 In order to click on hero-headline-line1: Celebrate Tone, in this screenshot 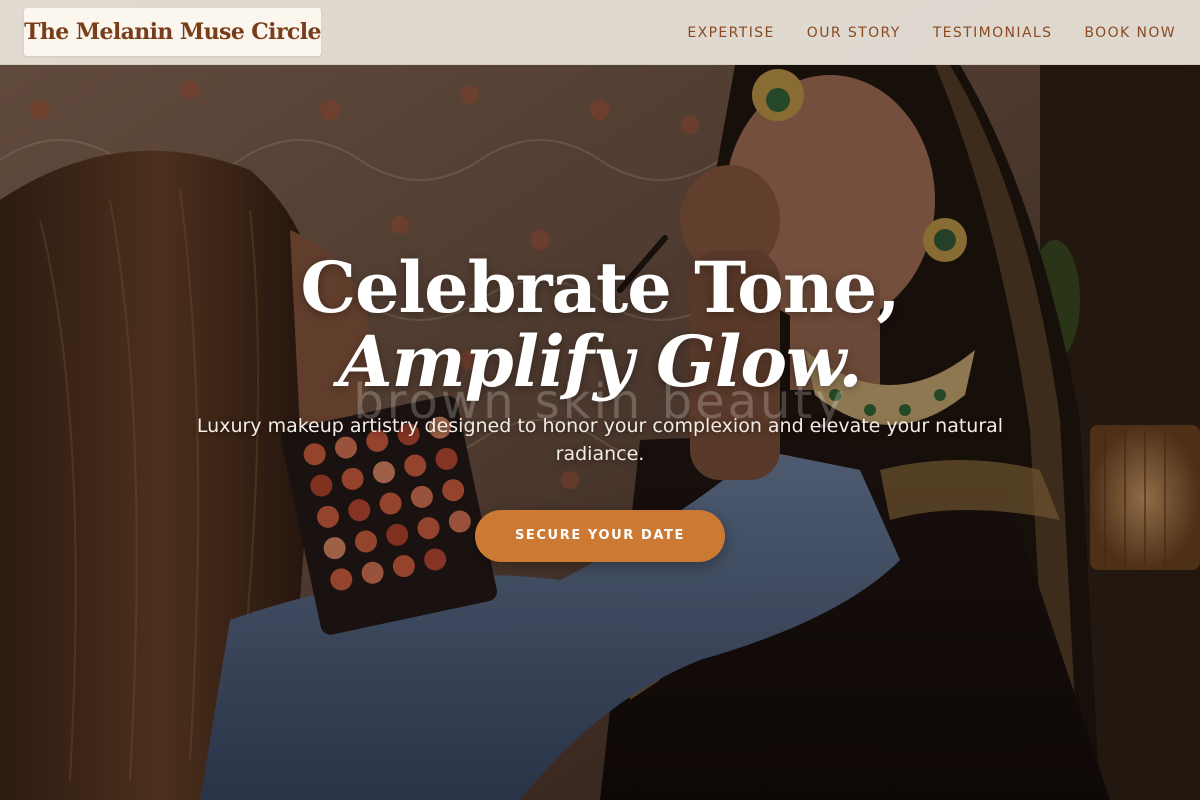, I will do `click(600, 287)`.